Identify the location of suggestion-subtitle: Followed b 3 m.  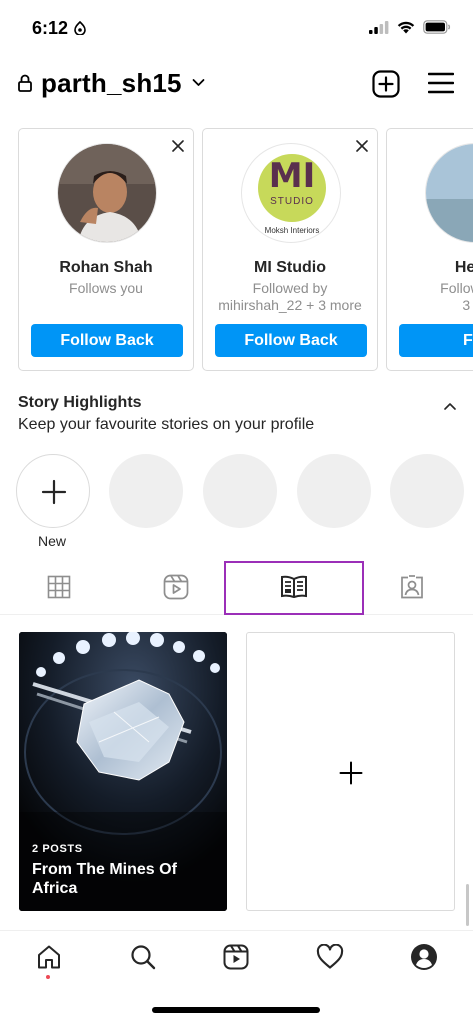
(430, 297).